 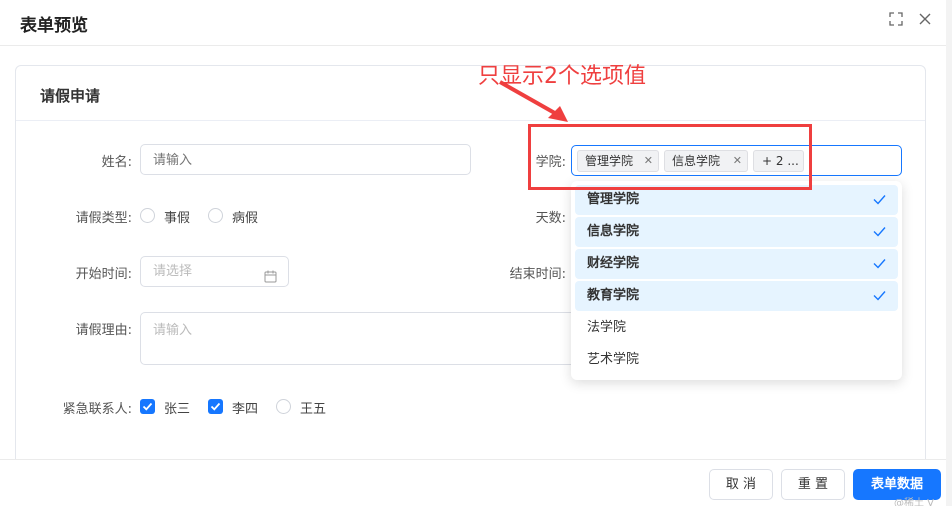 What do you see at coordinates (70, 96) in the screenshot?
I see `card-title: 请假申请` at bounding box center [70, 96].